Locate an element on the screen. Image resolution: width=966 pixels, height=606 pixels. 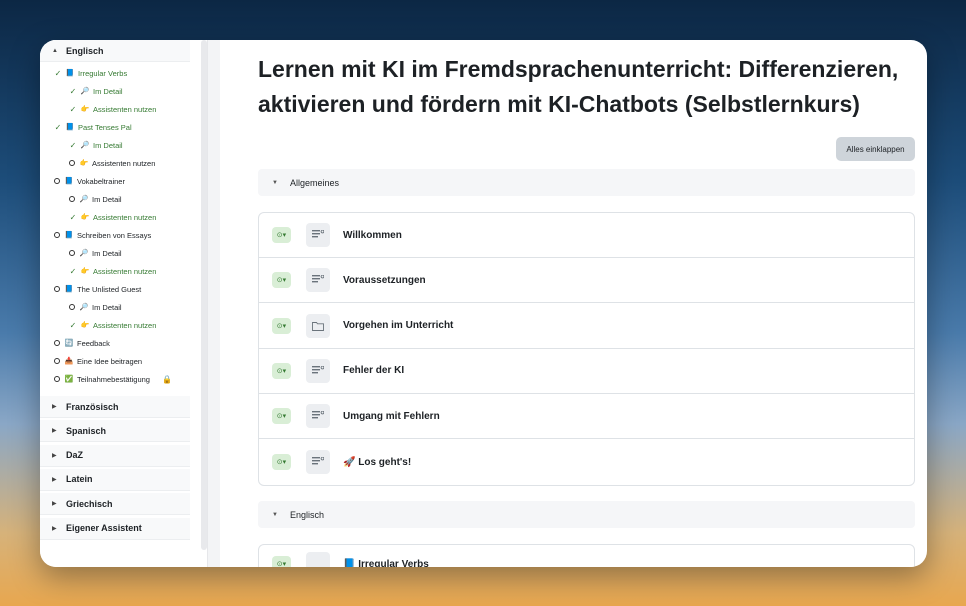
sidebar-section: ▶ Spanisch is located at coordinates (115, 431).